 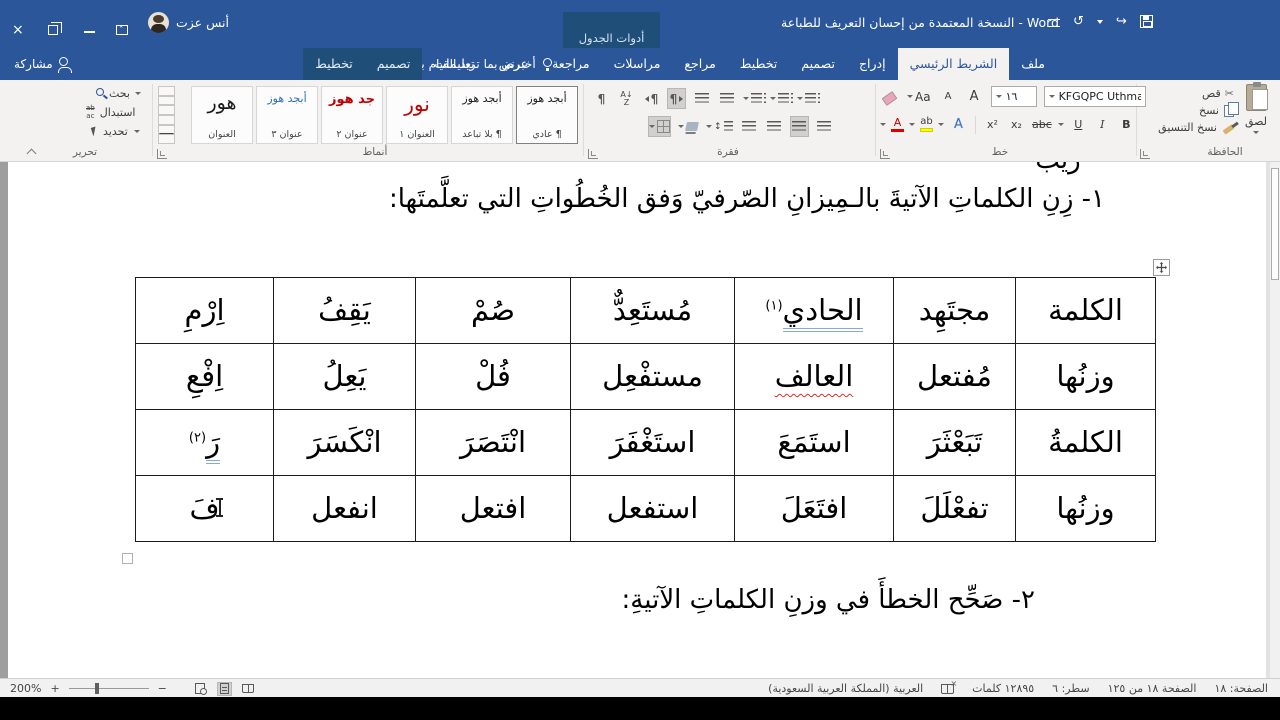 I want to click on table-cell: استَغْفَرَ, so click(x=652, y=442).